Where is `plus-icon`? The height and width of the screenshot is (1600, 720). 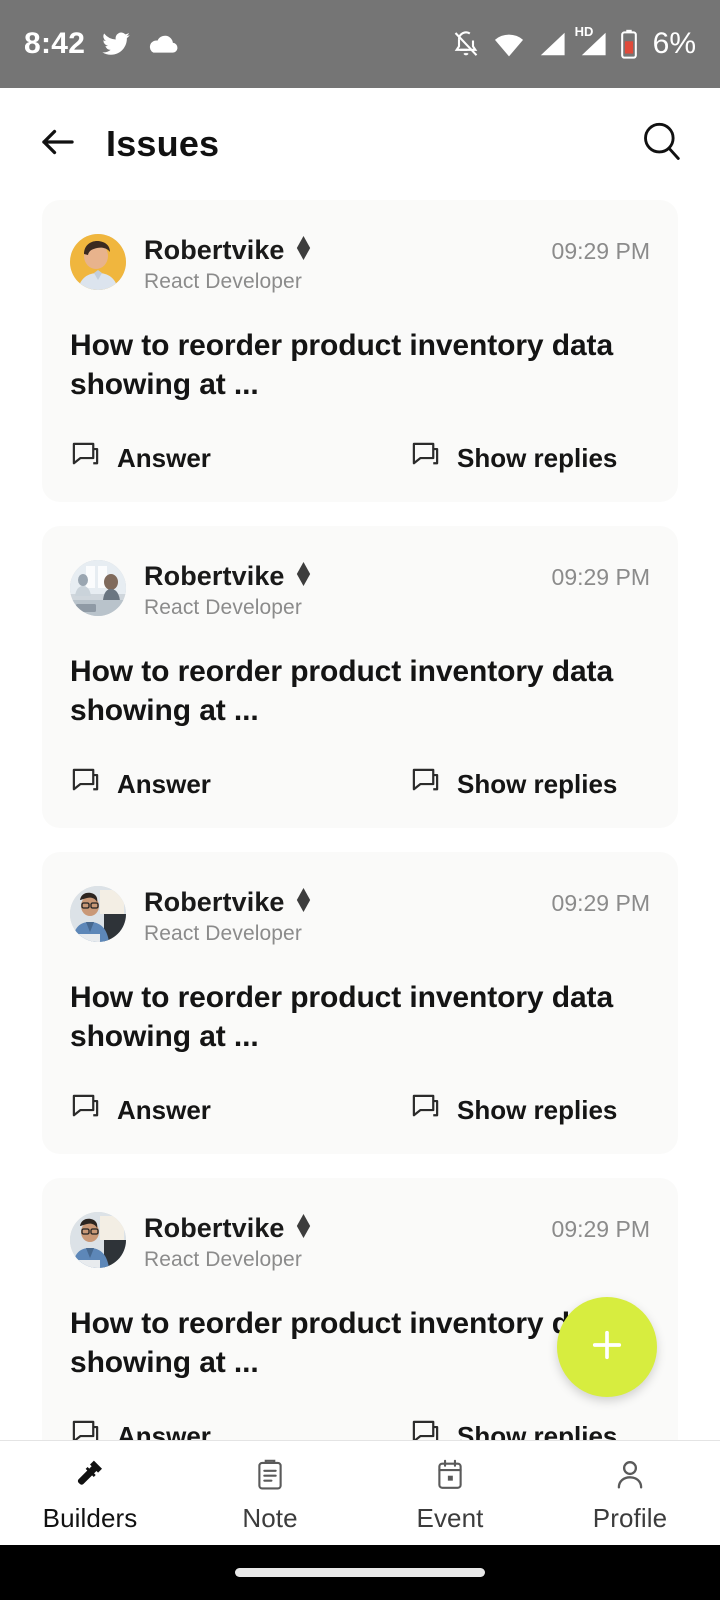 plus-icon is located at coordinates (607, 1347).